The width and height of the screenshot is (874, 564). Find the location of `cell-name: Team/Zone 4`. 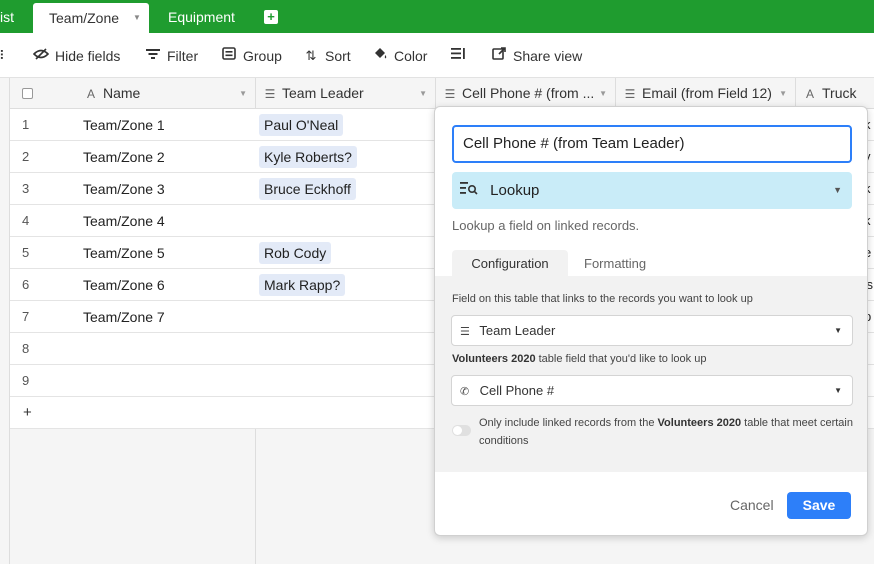

cell-name: Team/Zone 4 is located at coordinates (124, 221).